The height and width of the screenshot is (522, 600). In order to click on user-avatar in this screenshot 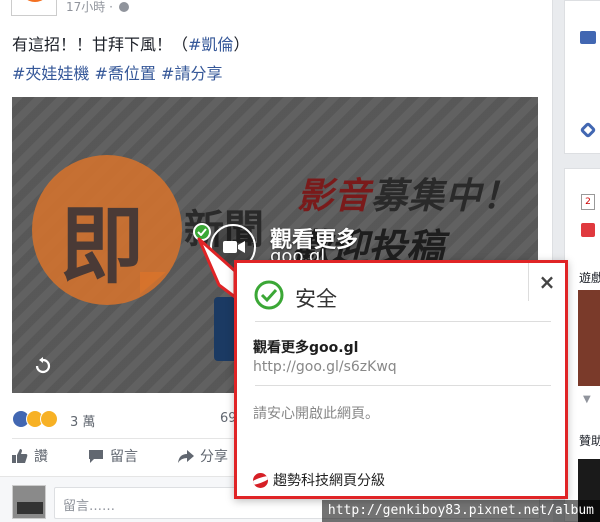, I will do `click(29, 502)`.